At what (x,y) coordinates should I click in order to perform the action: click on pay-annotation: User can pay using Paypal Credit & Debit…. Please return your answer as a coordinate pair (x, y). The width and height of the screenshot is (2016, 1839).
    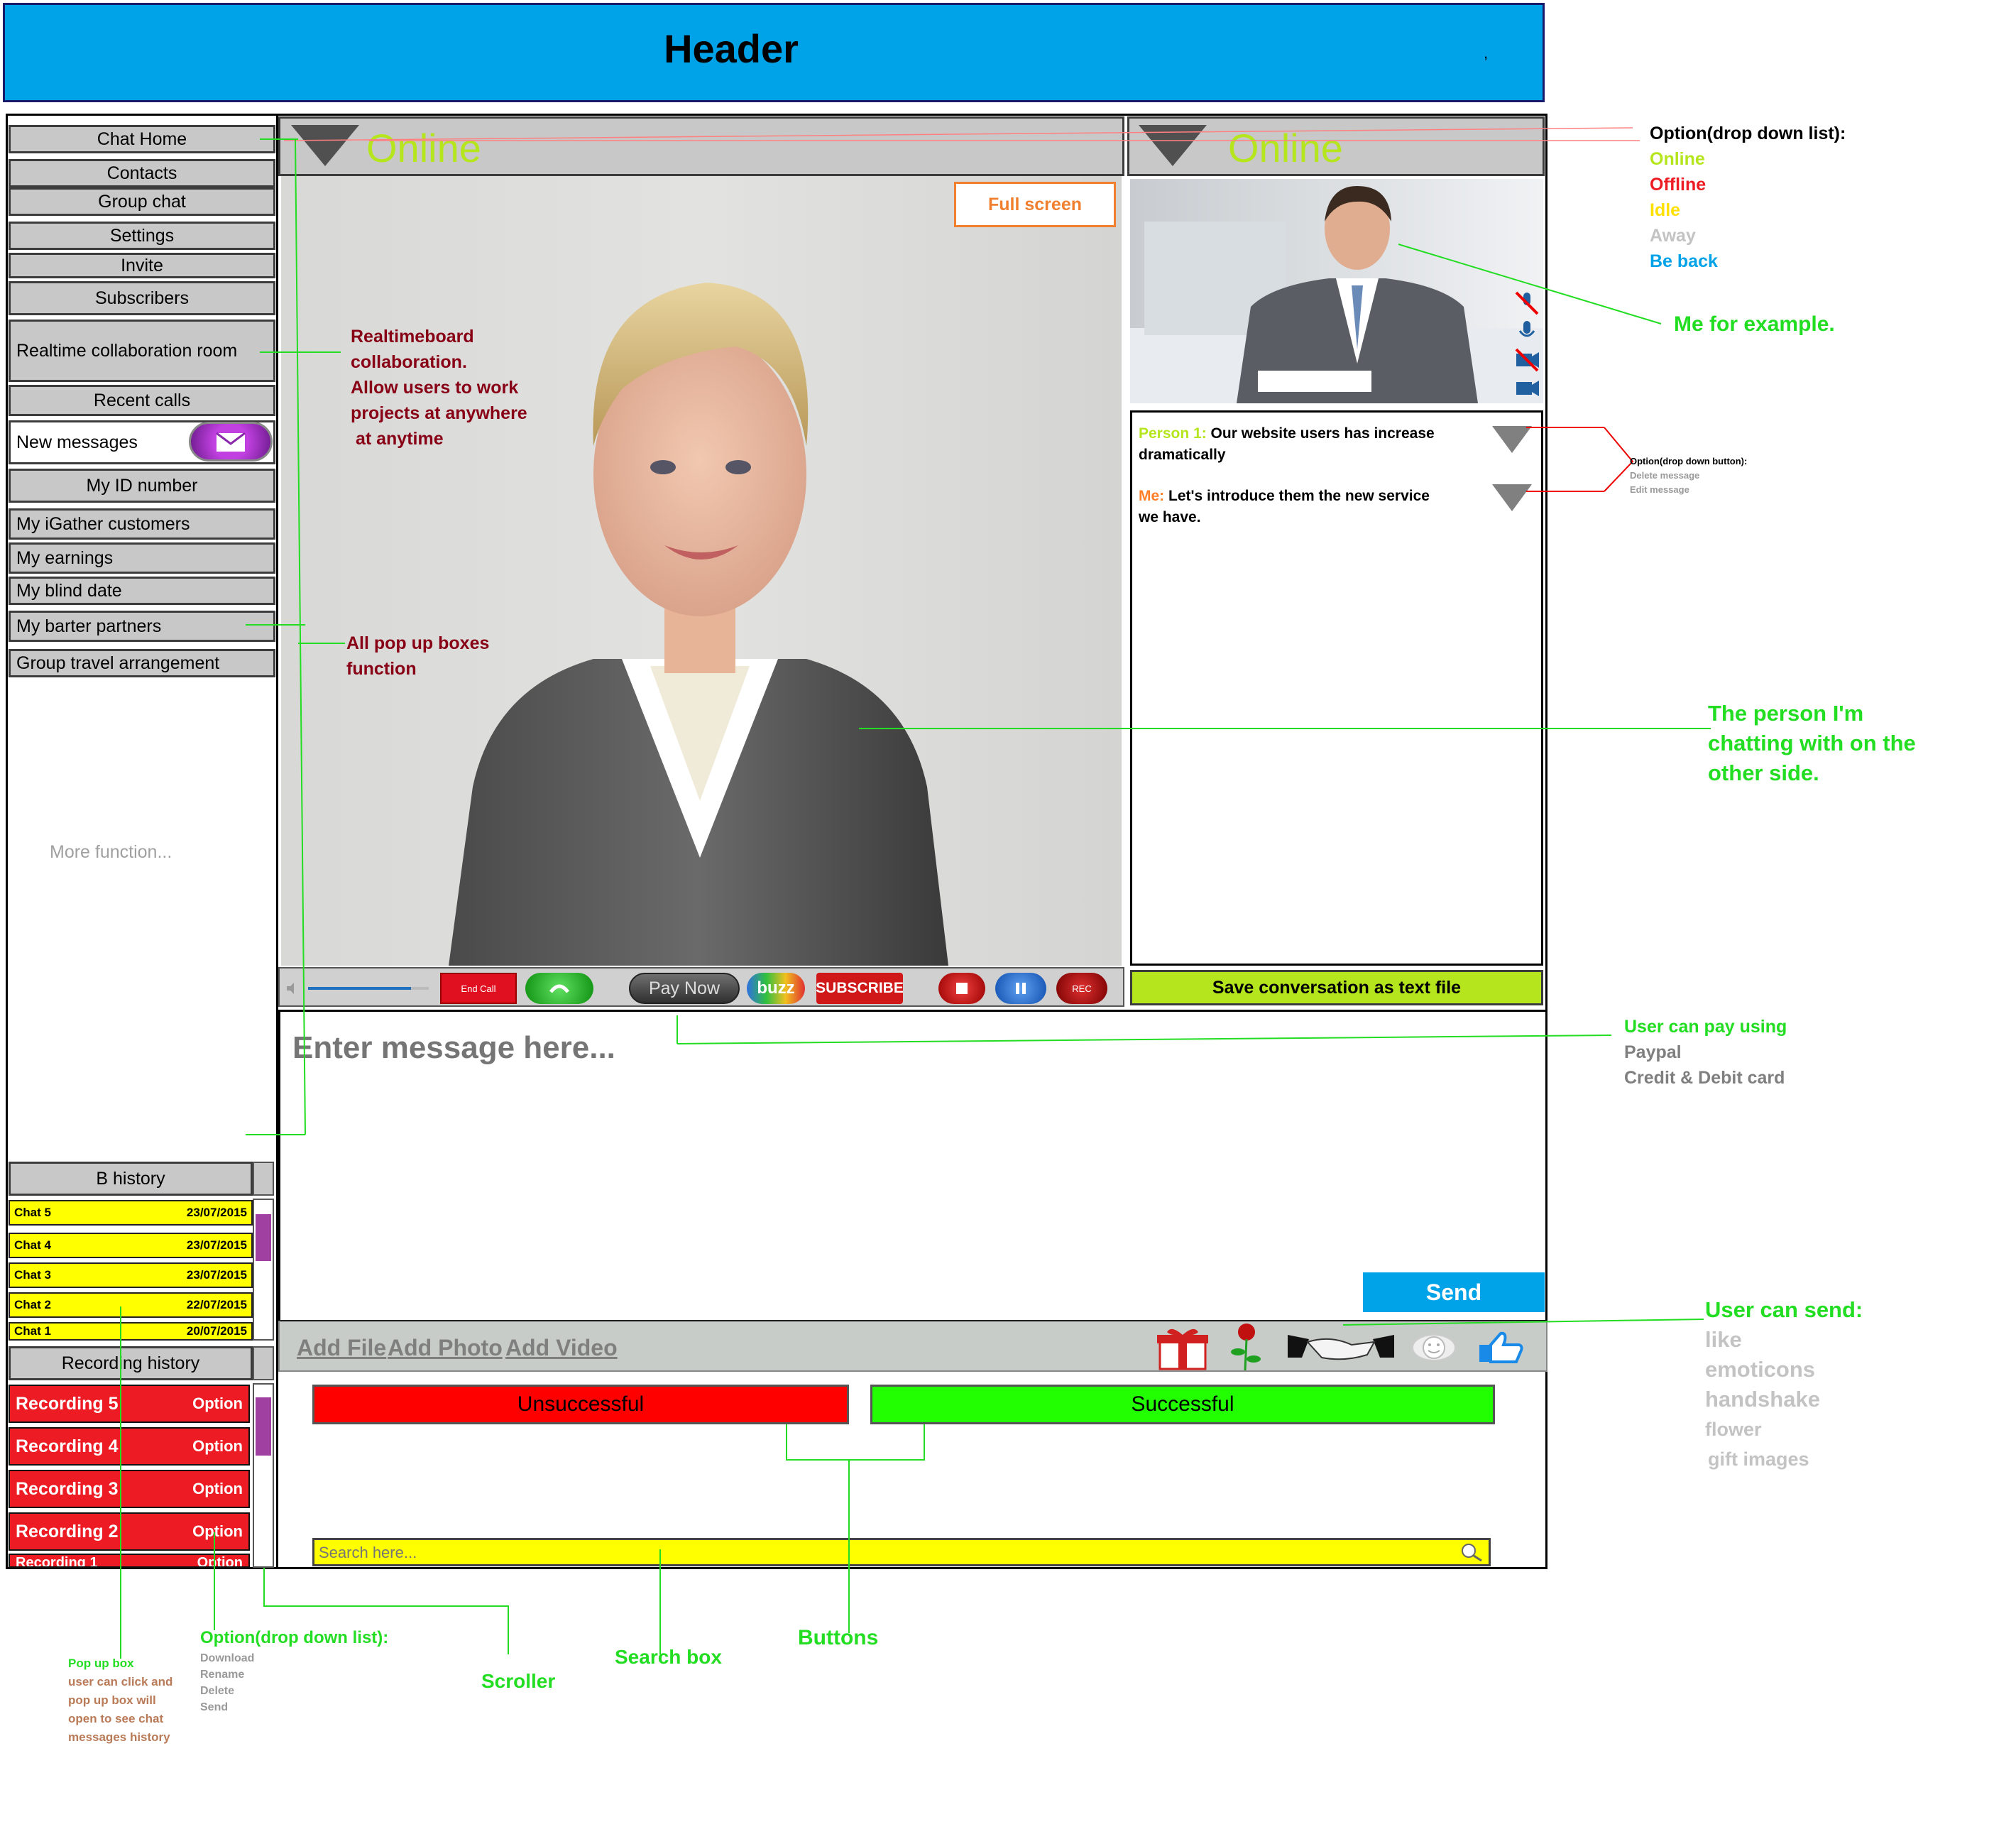
    Looking at the image, I should click on (1706, 1052).